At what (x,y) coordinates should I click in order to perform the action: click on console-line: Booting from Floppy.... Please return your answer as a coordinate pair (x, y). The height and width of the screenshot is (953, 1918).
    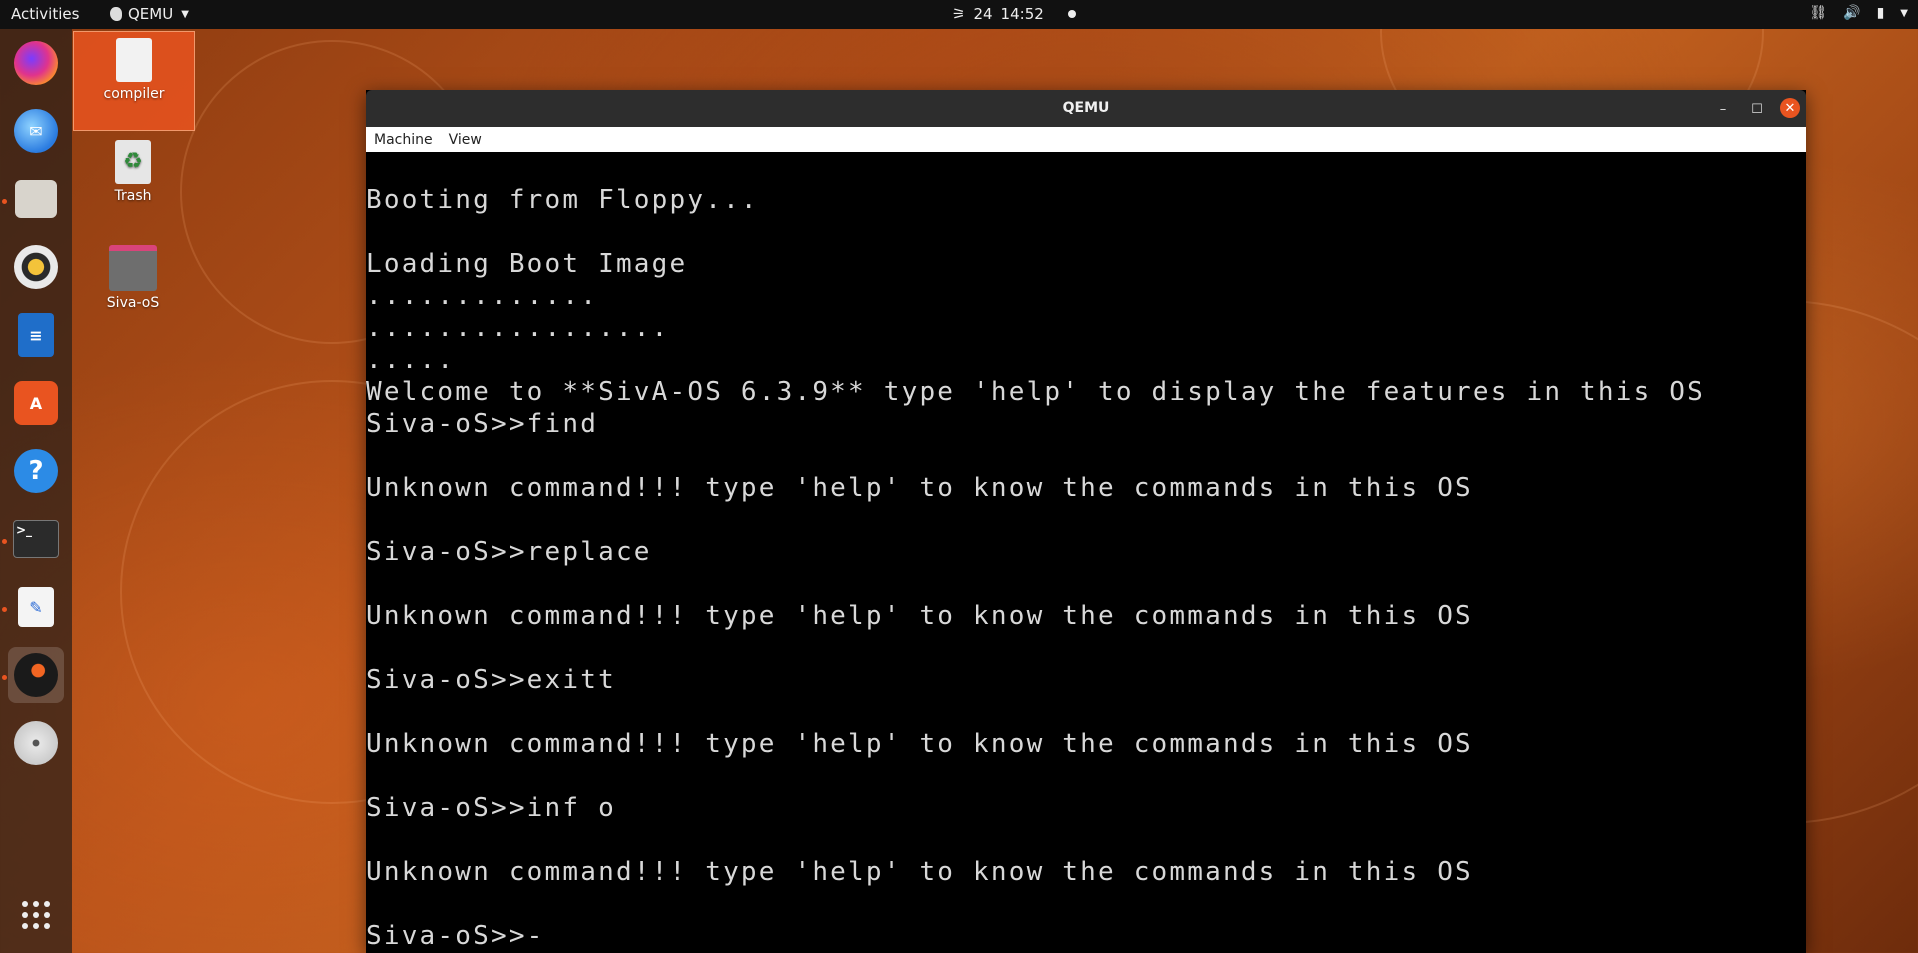
    Looking at the image, I should click on (562, 200).